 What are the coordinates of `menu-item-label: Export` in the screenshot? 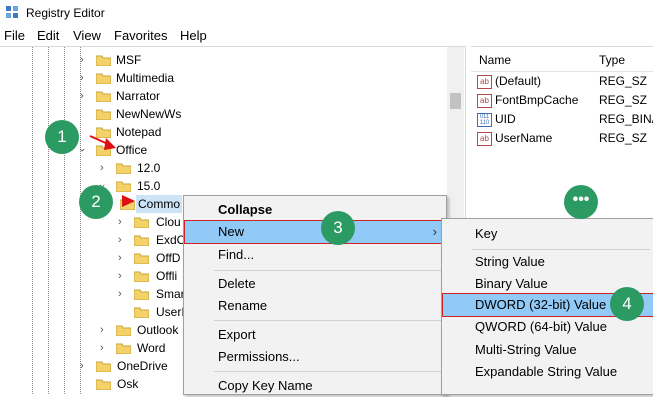 It's located at (237, 334).